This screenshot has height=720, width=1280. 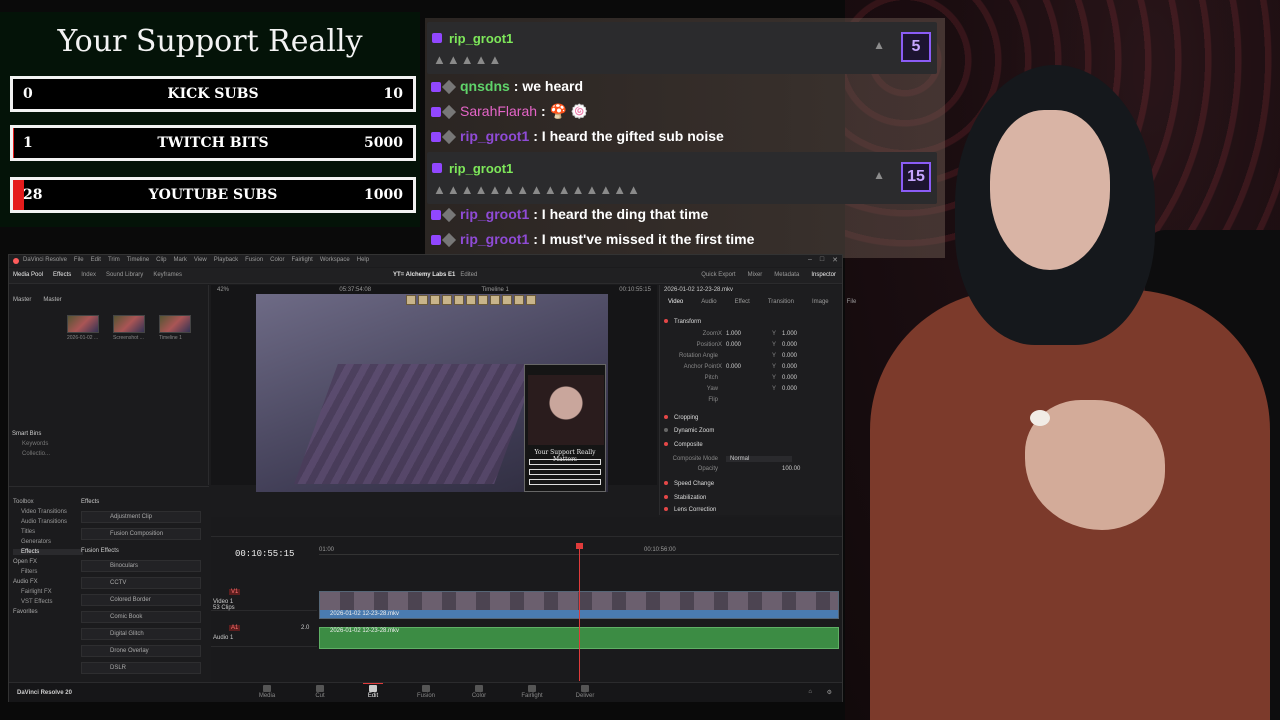 I want to click on section-composite: Composite, so click(x=752, y=447).